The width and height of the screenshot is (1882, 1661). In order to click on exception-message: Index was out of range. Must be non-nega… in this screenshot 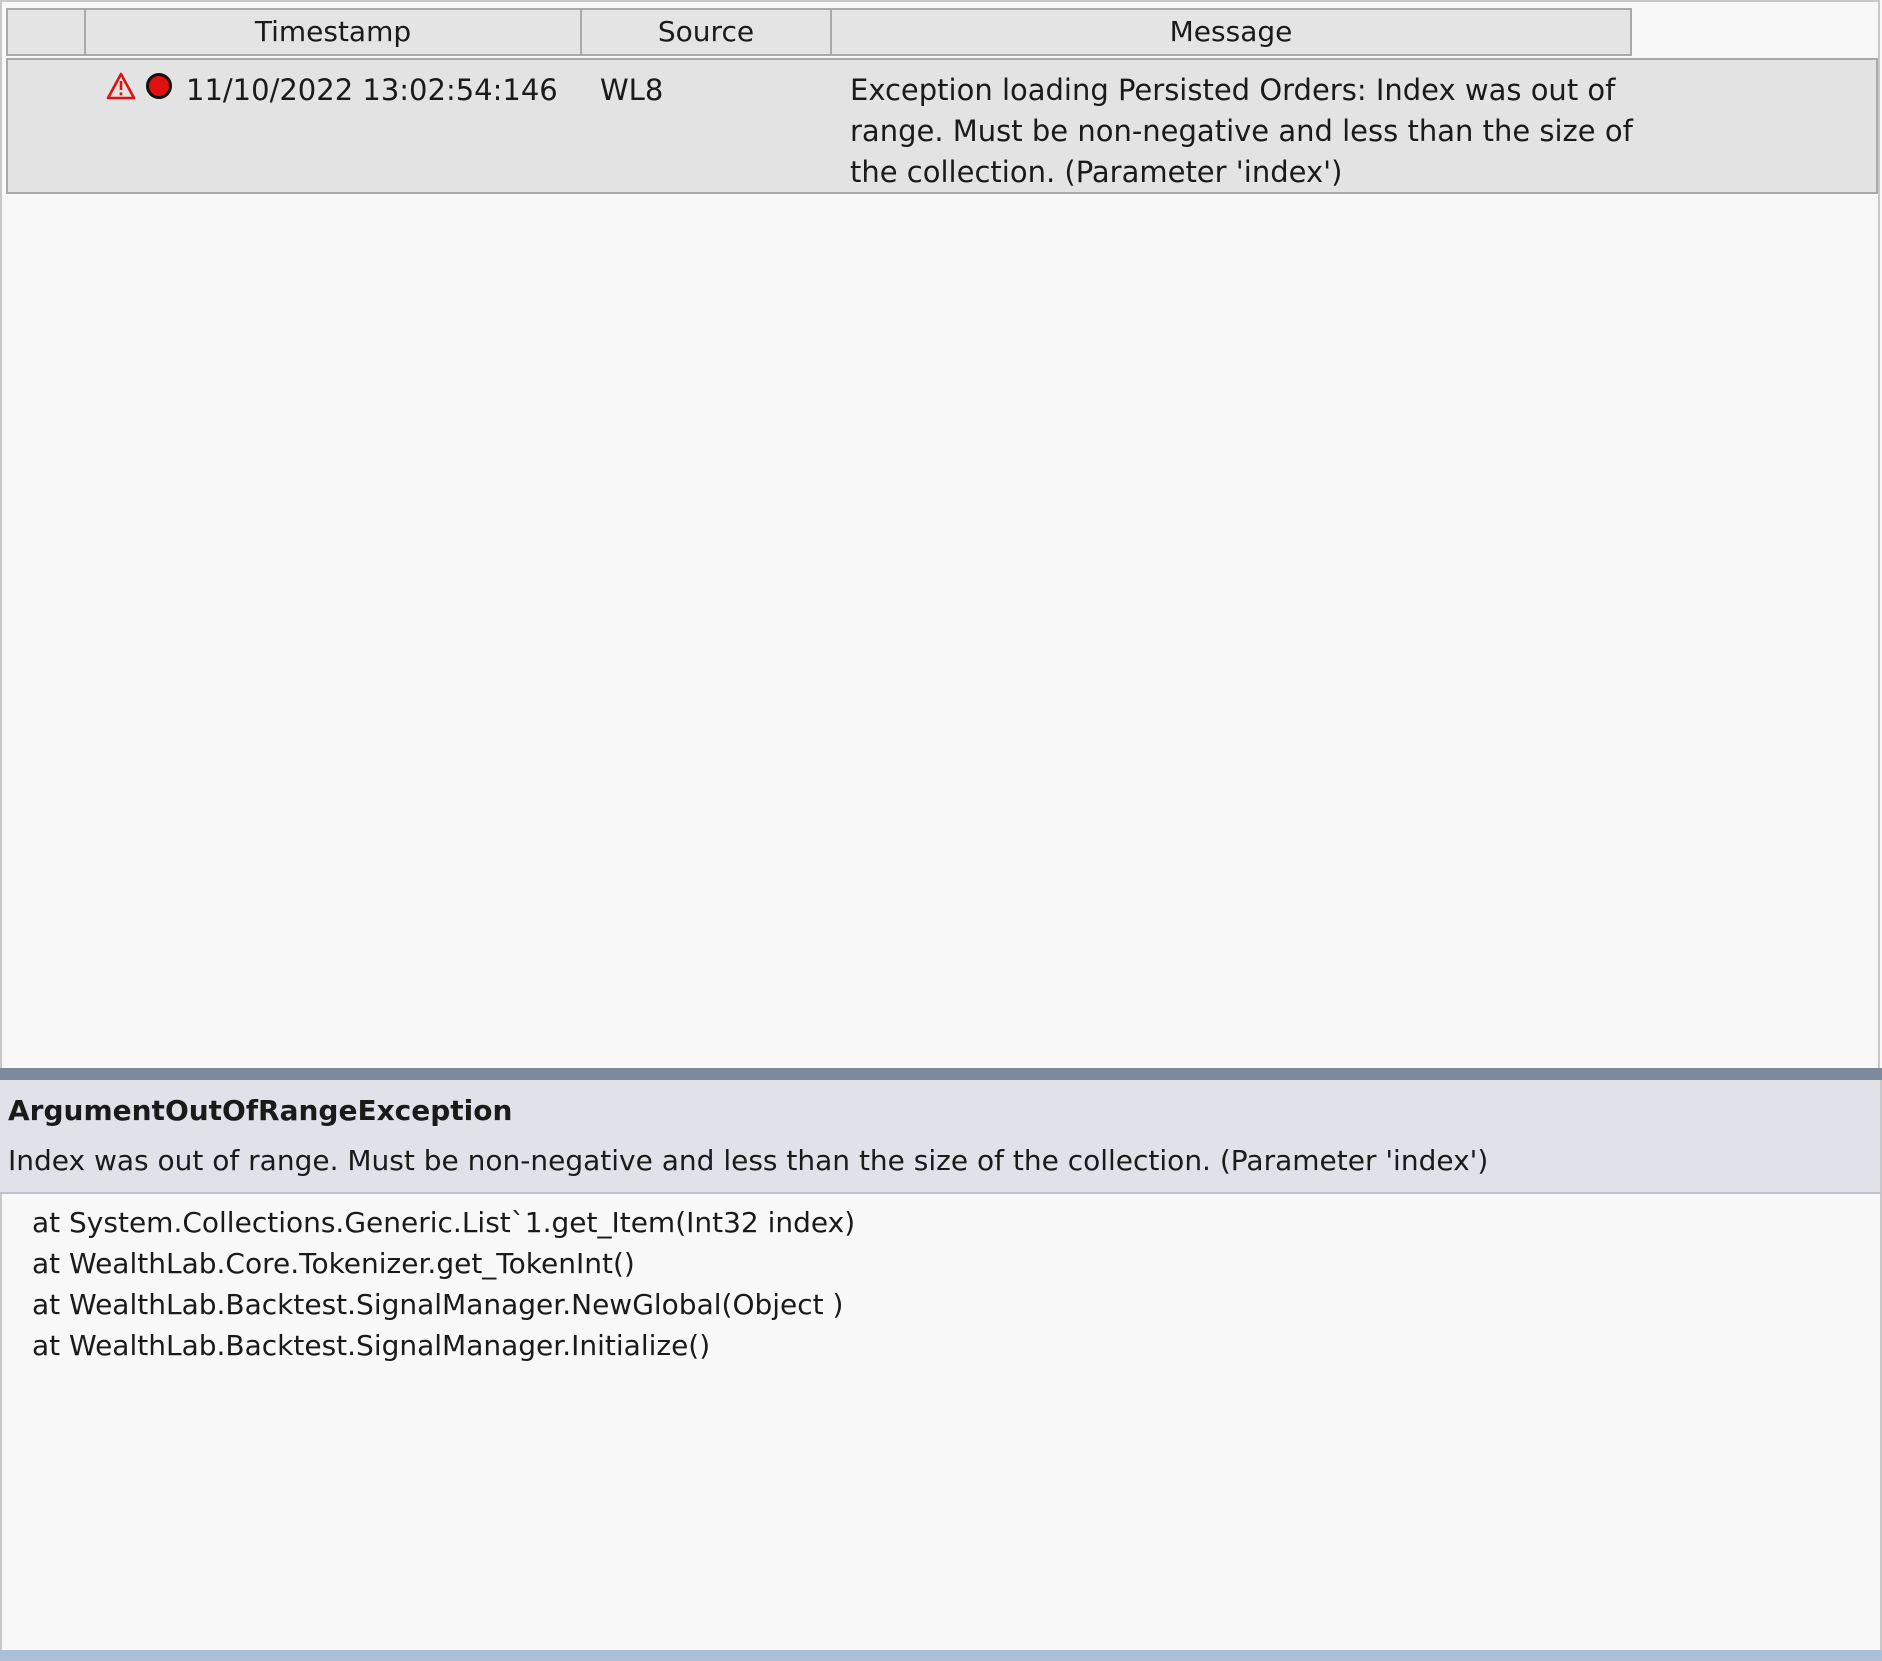, I will do `click(748, 1160)`.